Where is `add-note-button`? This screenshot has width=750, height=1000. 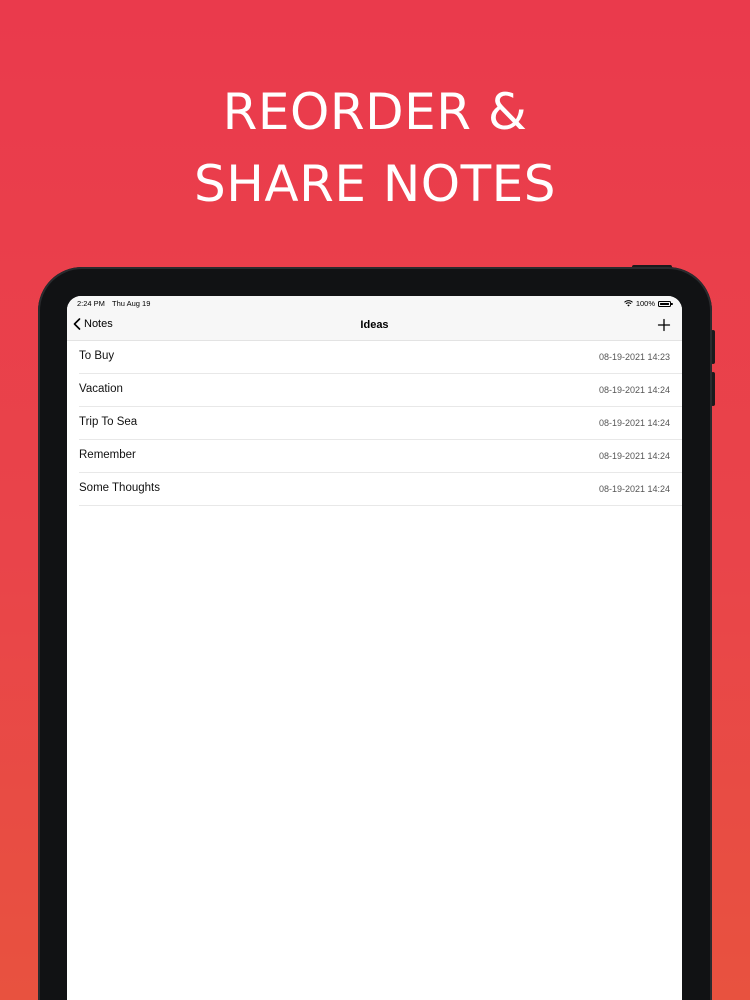
add-note-button is located at coordinates (664, 325).